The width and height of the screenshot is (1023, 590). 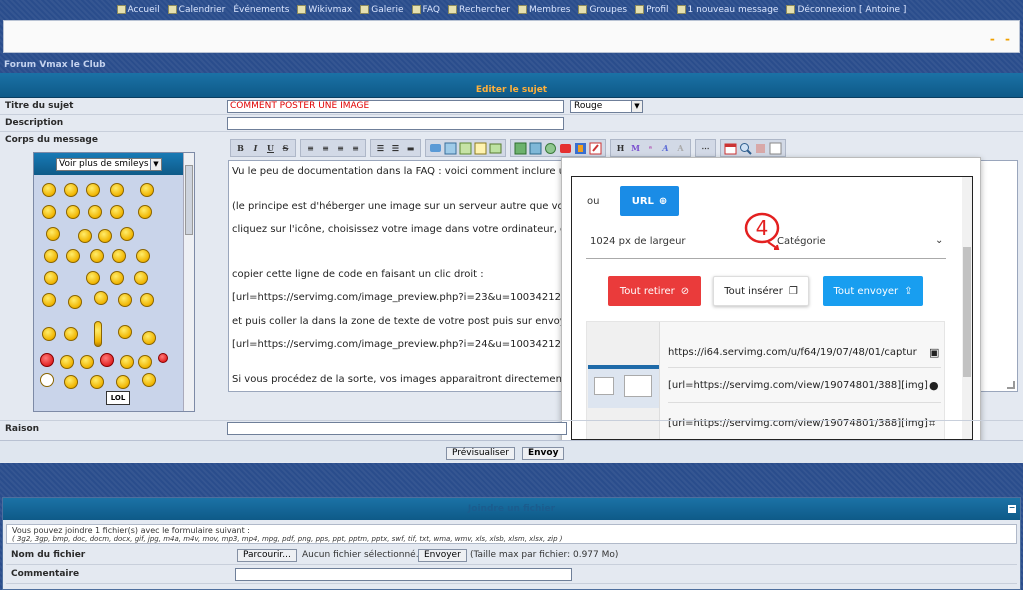 I want to click on nav-item-groupes: Groupes, so click(x=602, y=10).